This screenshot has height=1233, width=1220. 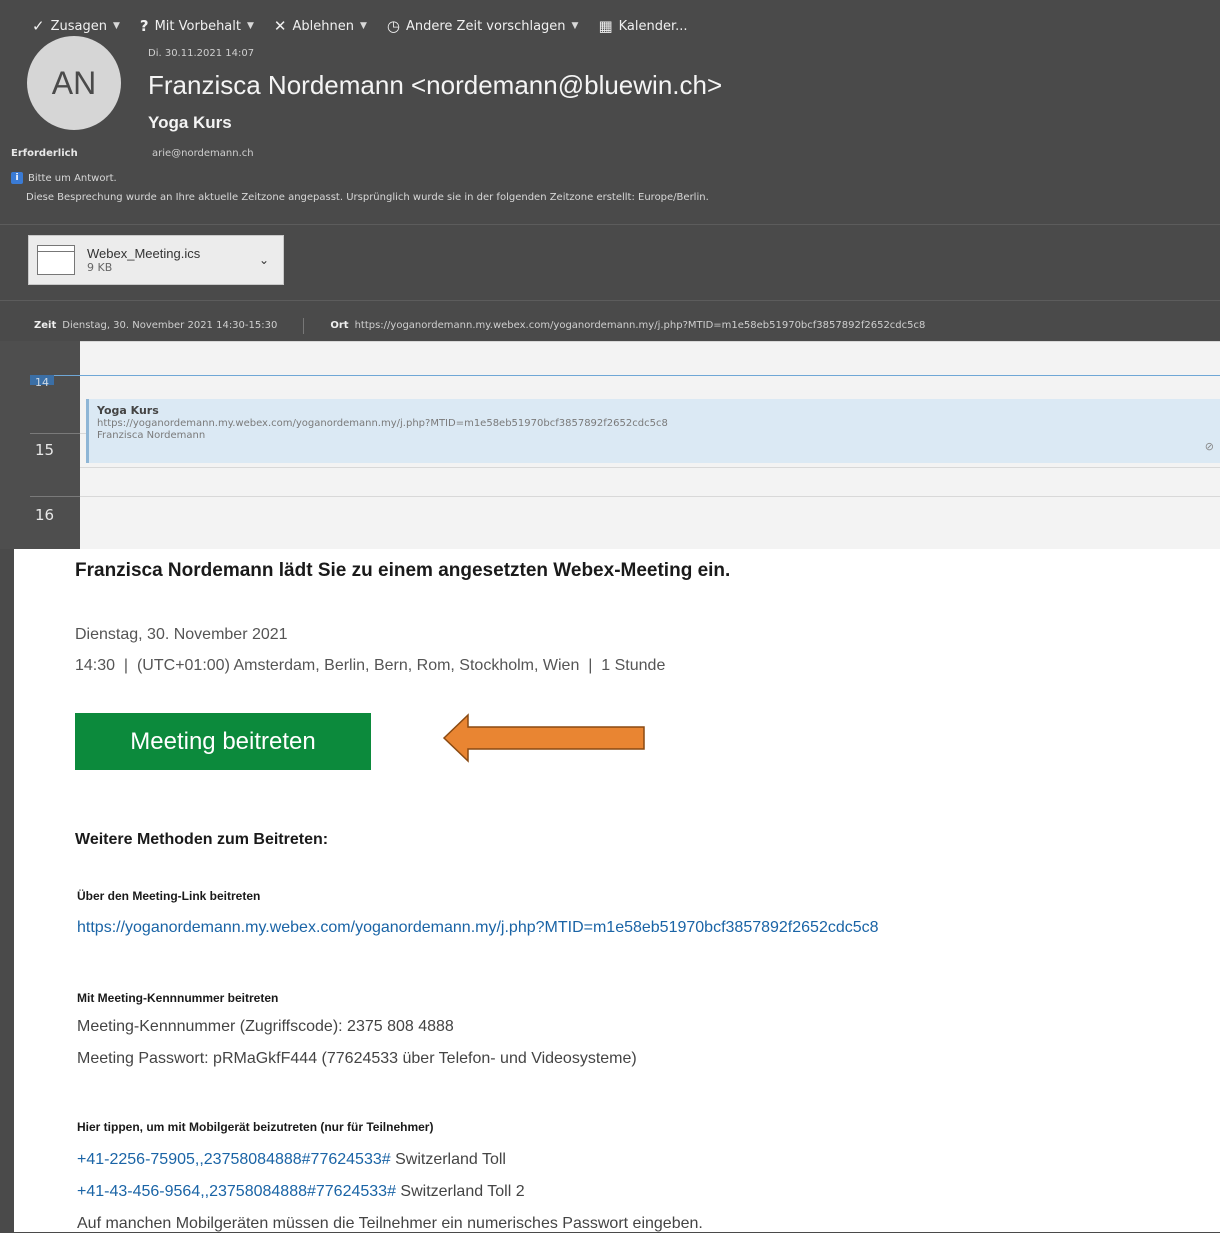 I want to click on attachment-name: Webex_Meeting.ics, so click(x=144, y=253).